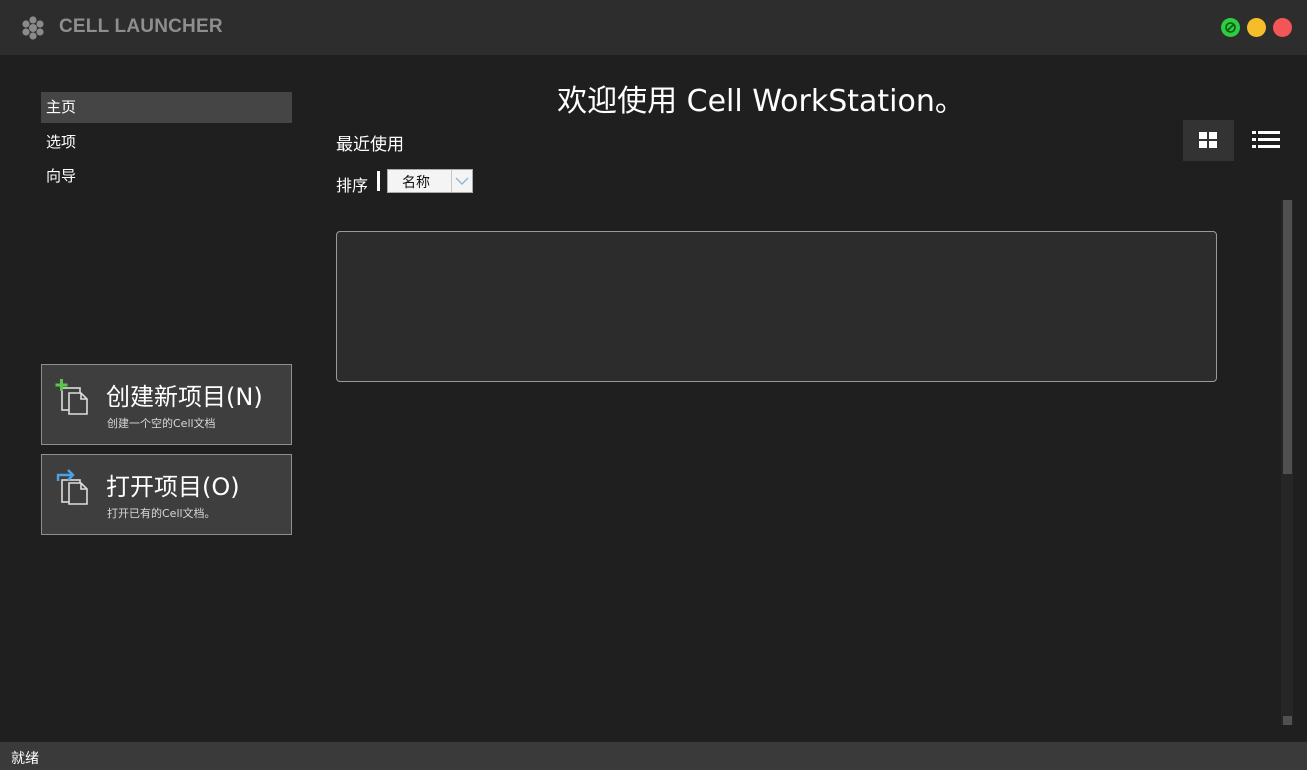  I want to click on new-project-subtitle: 创建一个空的Cell文档, so click(161, 423).